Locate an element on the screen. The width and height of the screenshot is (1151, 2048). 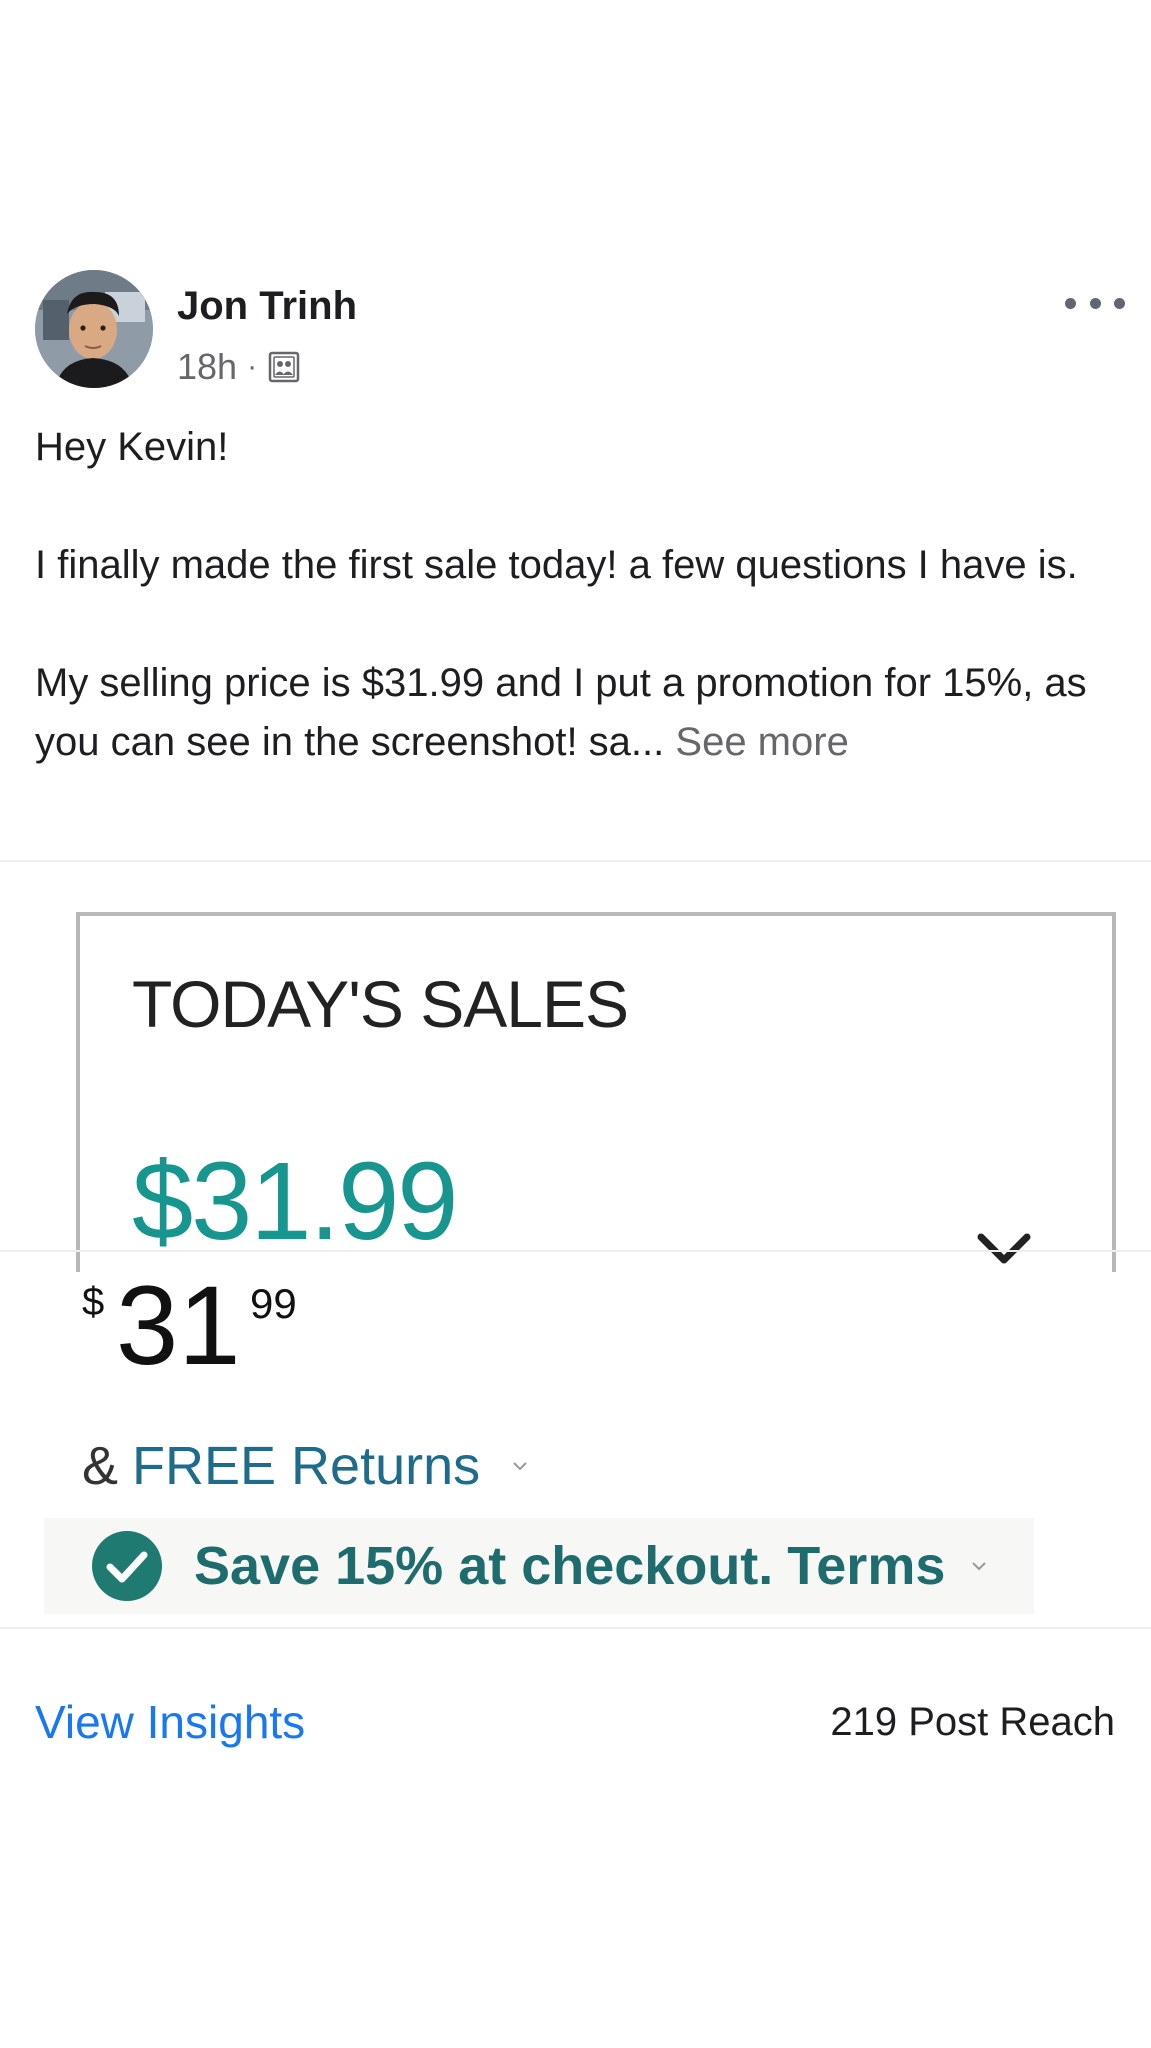
post-reach-count: 219 Post Reach is located at coordinates (972, 1722).